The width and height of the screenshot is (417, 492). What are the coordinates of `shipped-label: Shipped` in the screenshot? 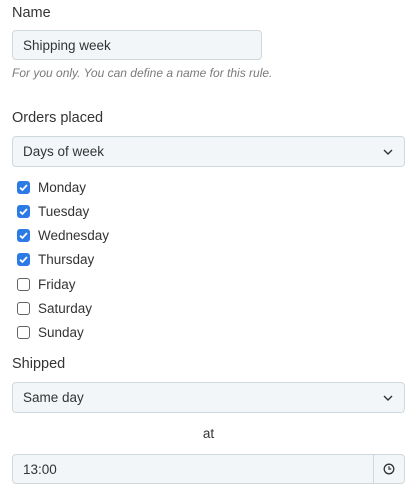 It's located at (39, 364).